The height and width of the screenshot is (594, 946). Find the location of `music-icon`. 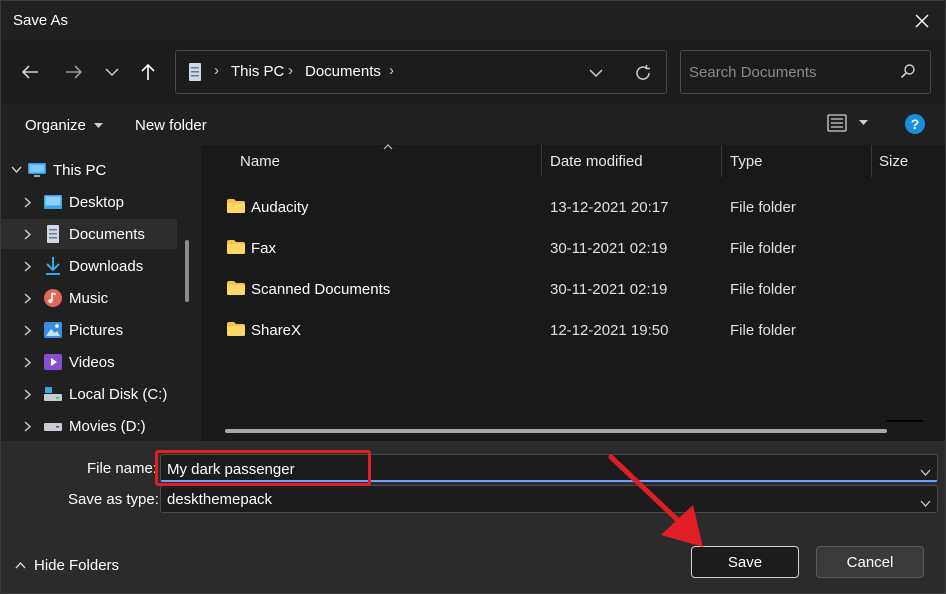

music-icon is located at coordinates (53, 298).